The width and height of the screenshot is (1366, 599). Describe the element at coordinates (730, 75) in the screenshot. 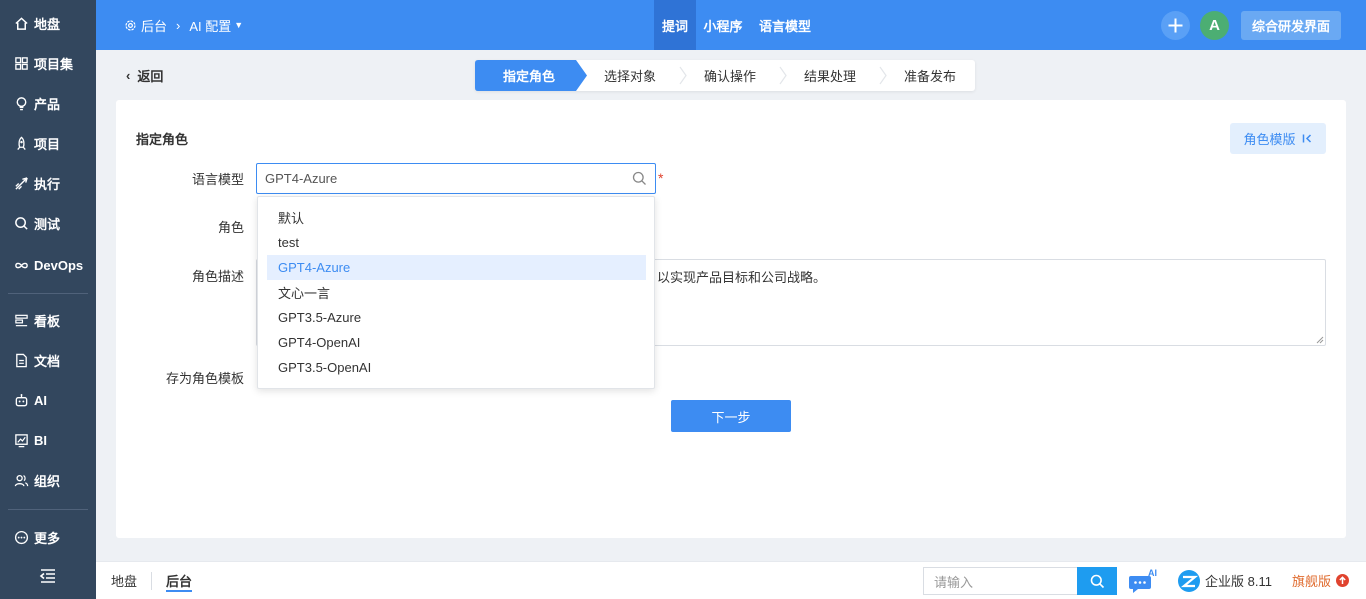

I see `step-confirm-action: 确认操作` at that location.